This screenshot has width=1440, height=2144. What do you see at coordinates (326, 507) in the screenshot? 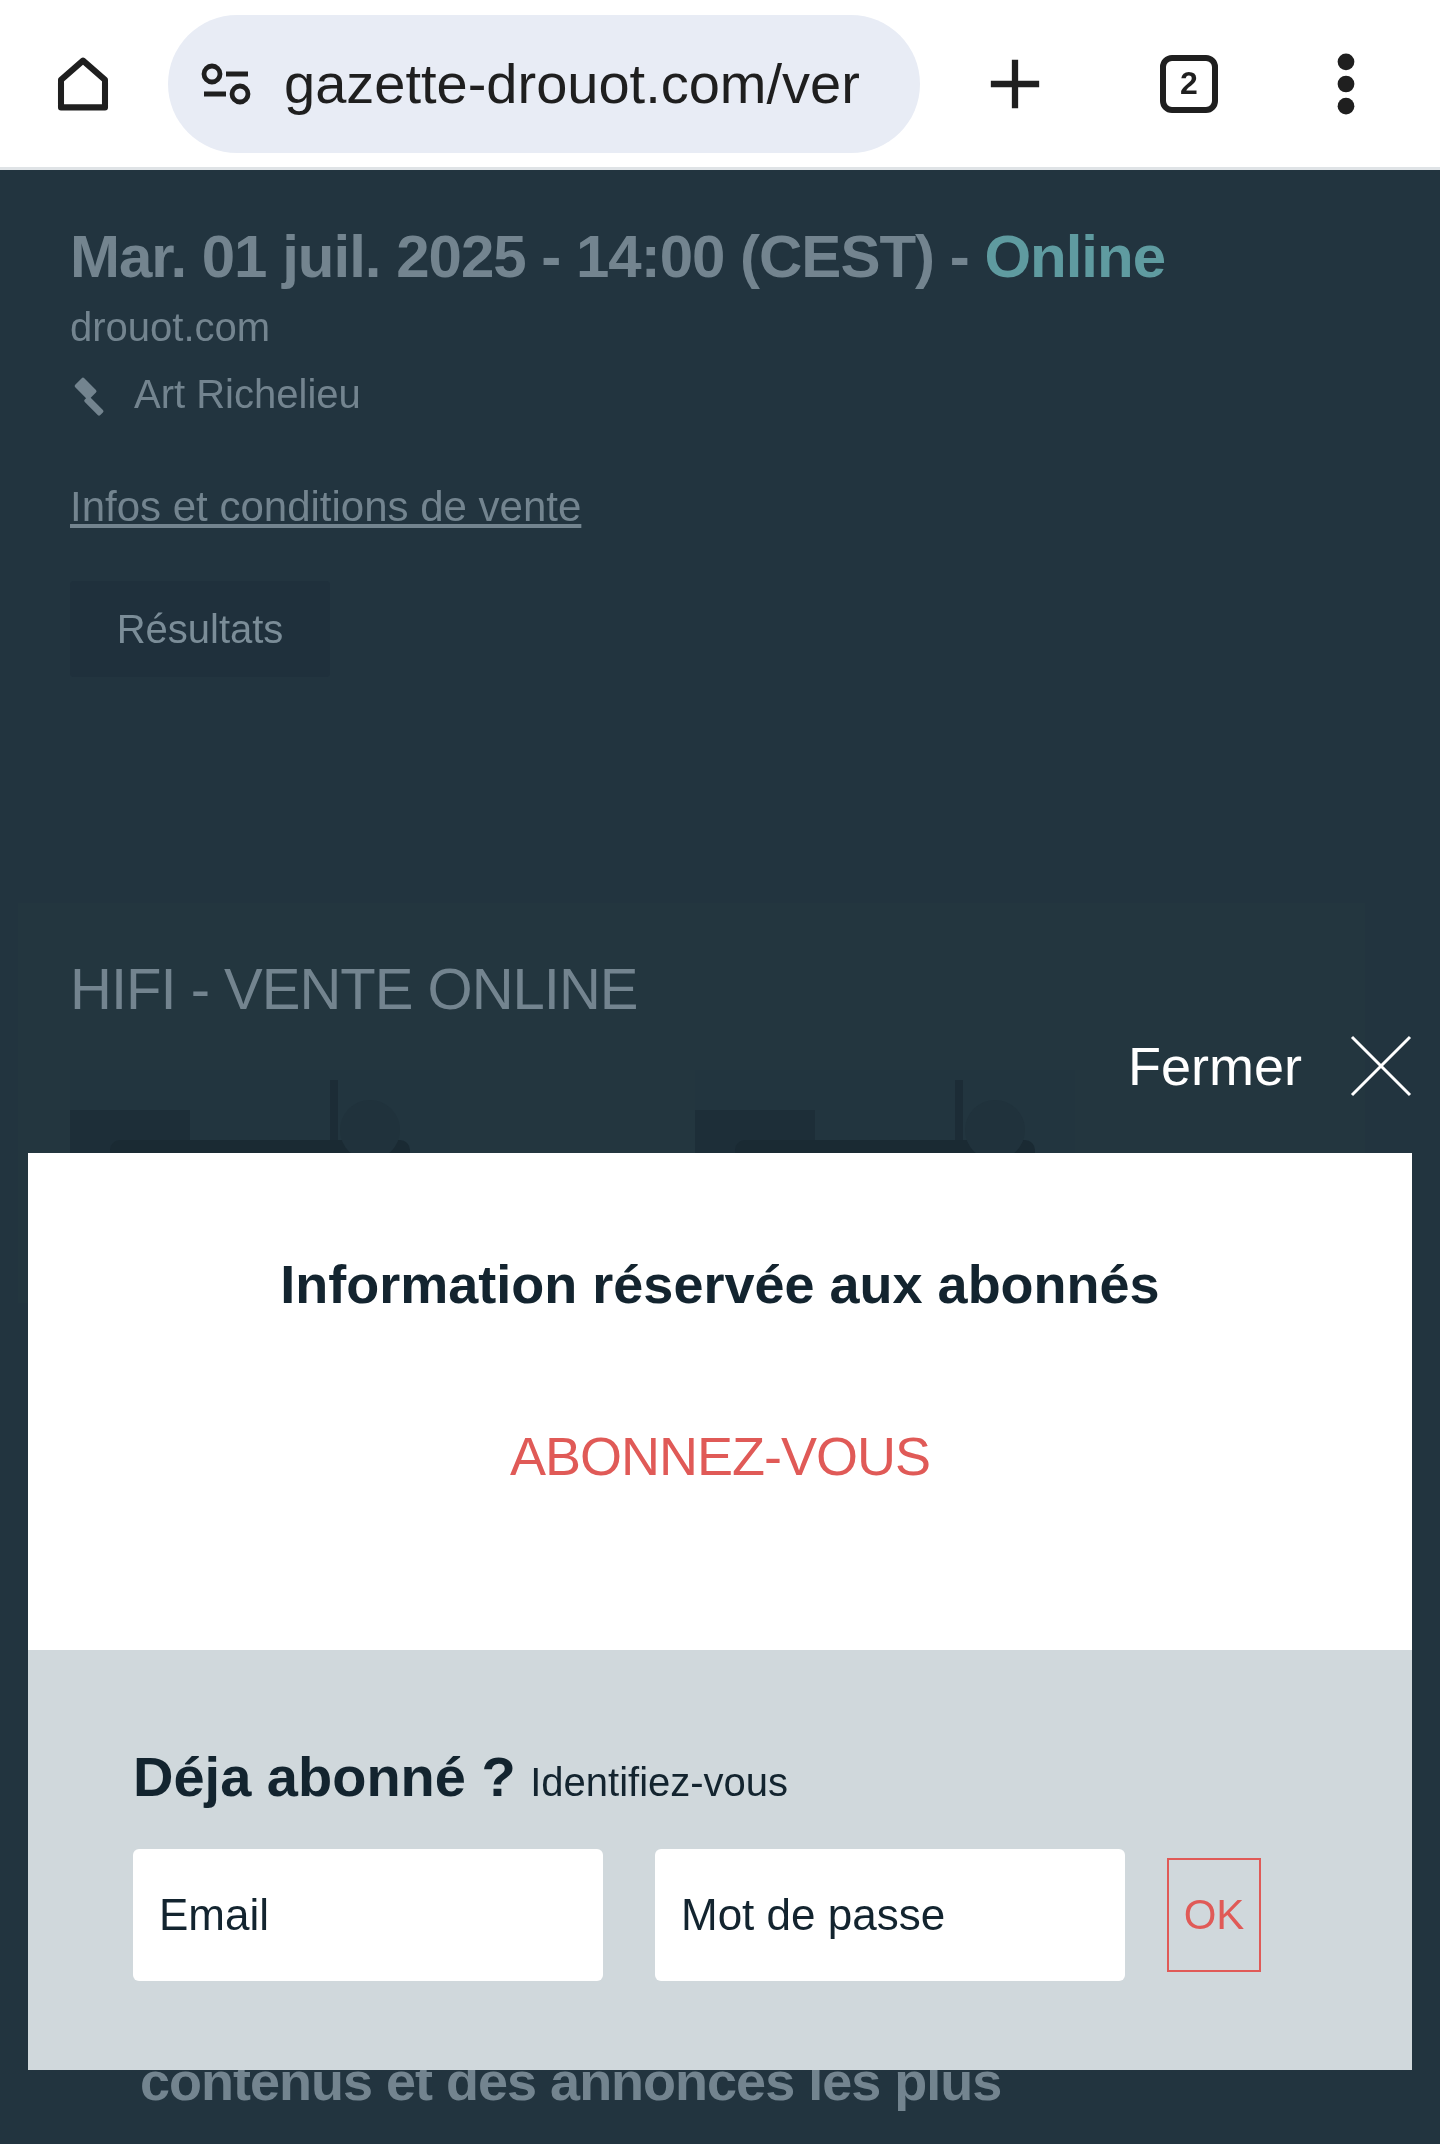
I see `sale-conditions-link: Infos et conditions de vente` at bounding box center [326, 507].